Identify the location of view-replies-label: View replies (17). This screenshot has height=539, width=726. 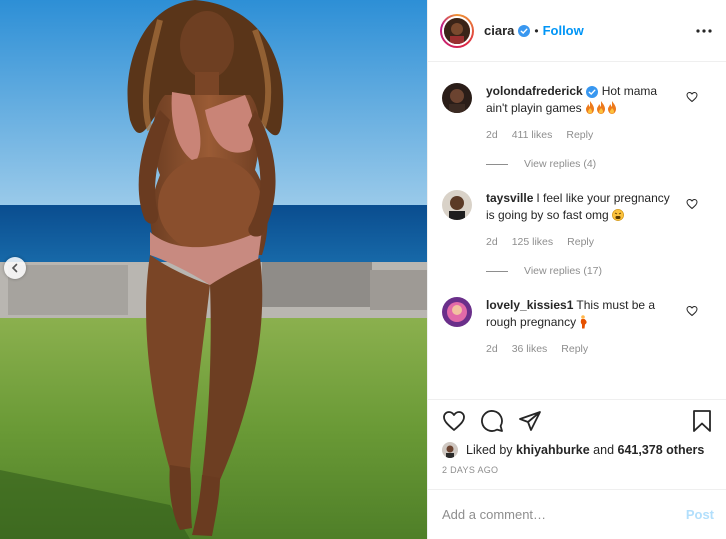
(563, 271).